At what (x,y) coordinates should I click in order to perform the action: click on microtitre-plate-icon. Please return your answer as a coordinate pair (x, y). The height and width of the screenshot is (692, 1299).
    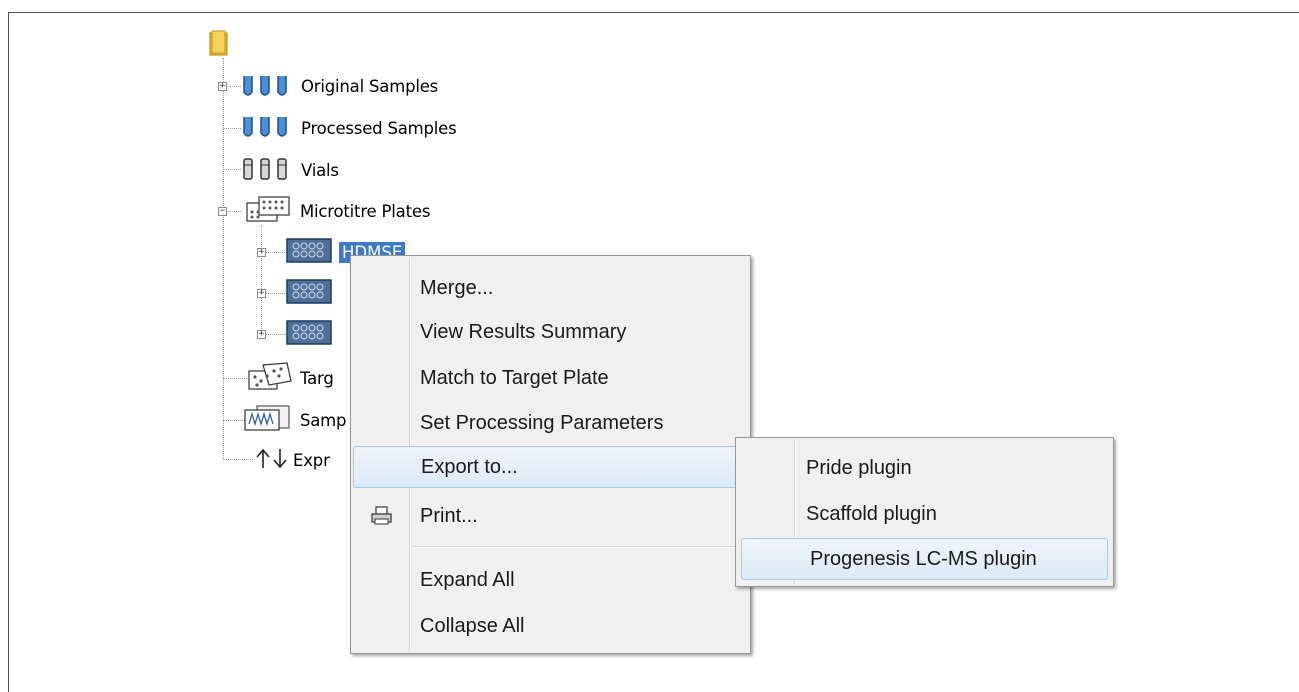
    Looking at the image, I should click on (268, 209).